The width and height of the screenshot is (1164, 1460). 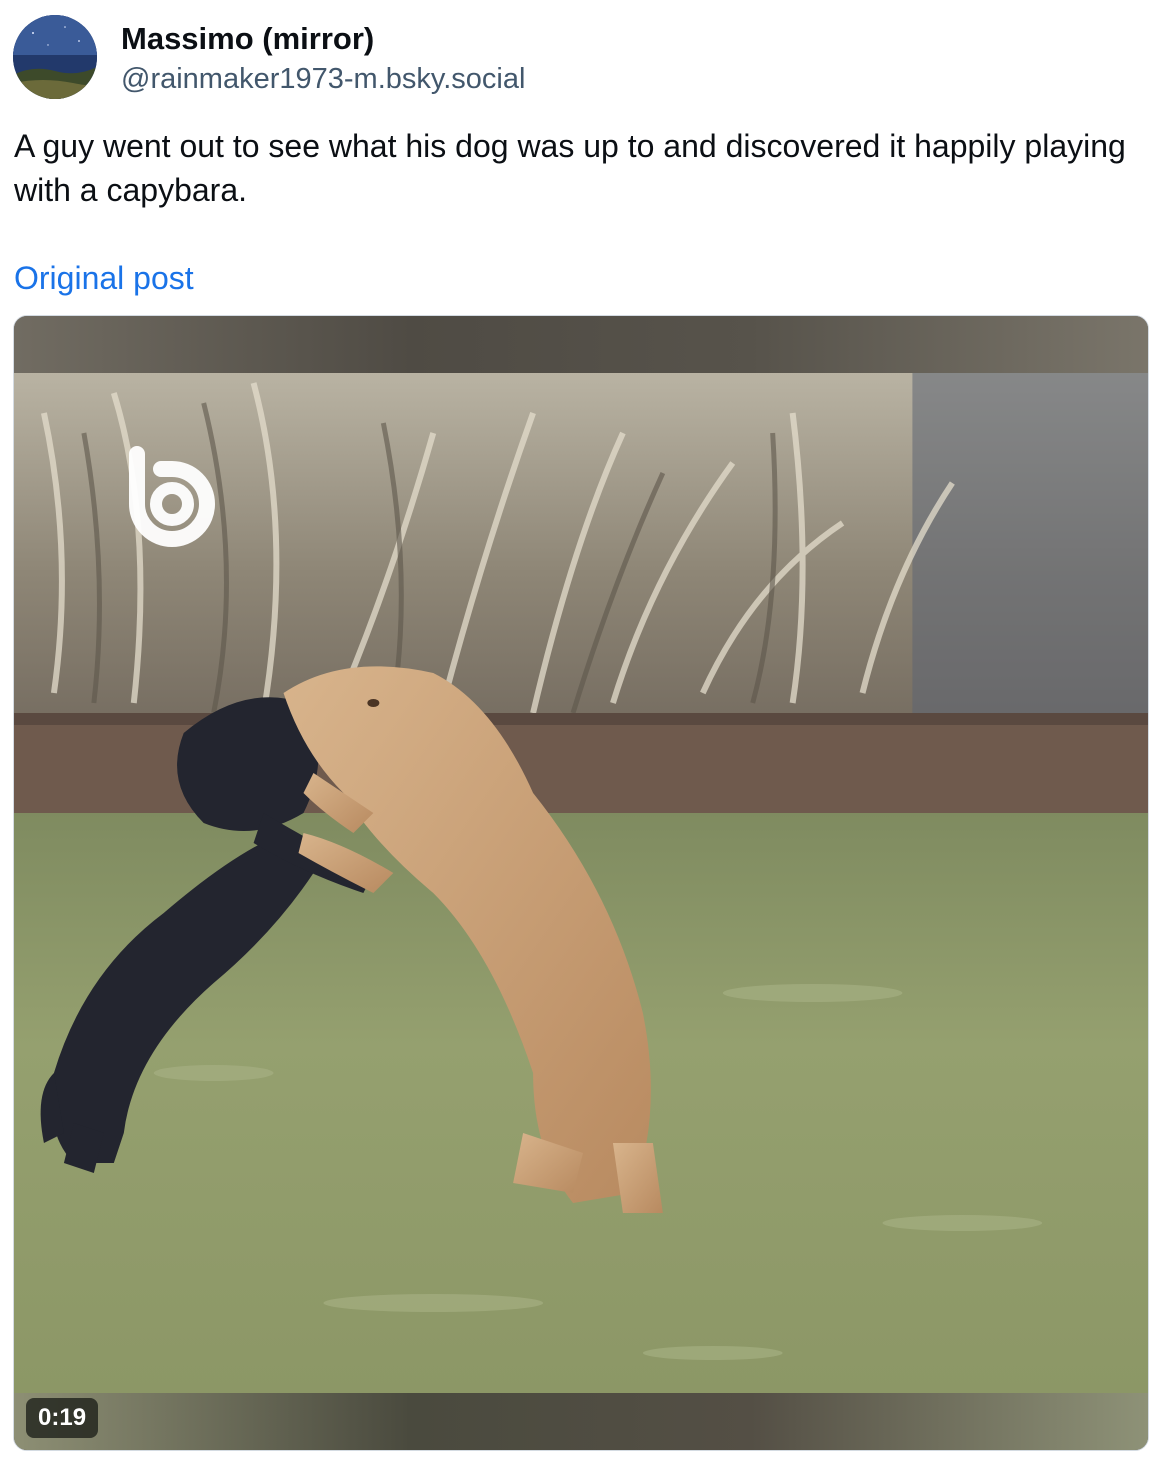 I want to click on author-avatar, so click(x=55, y=57).